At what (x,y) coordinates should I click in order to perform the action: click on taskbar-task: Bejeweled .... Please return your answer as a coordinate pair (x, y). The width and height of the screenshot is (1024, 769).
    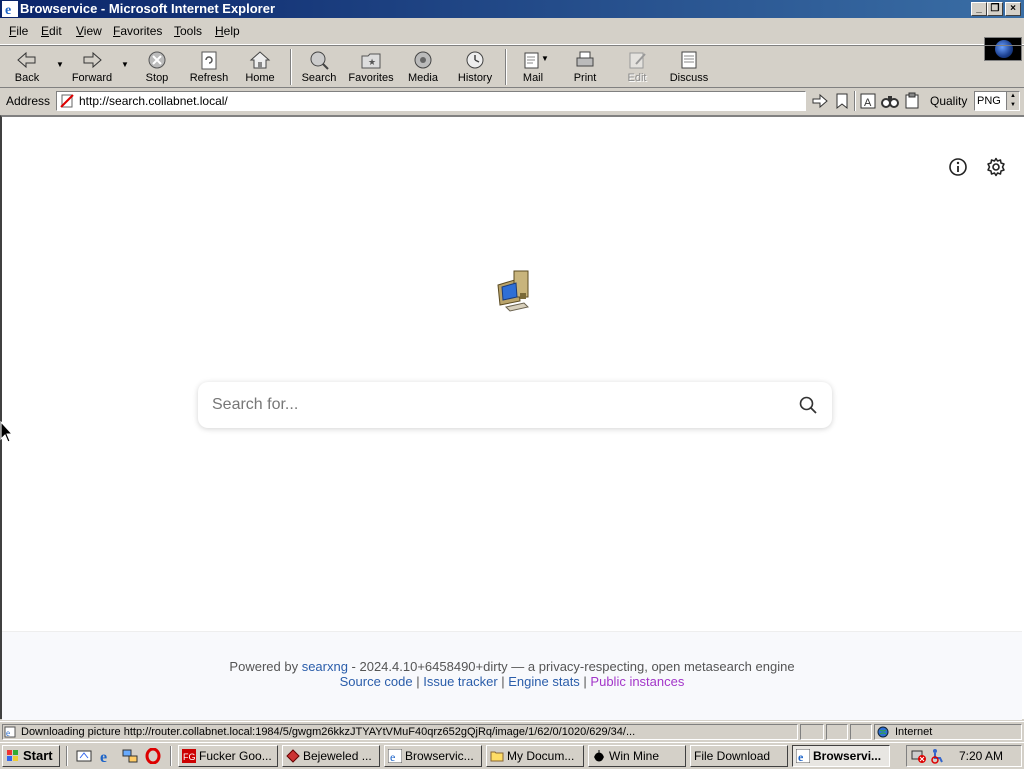
    Looking at the image, I should click on (331, 756).